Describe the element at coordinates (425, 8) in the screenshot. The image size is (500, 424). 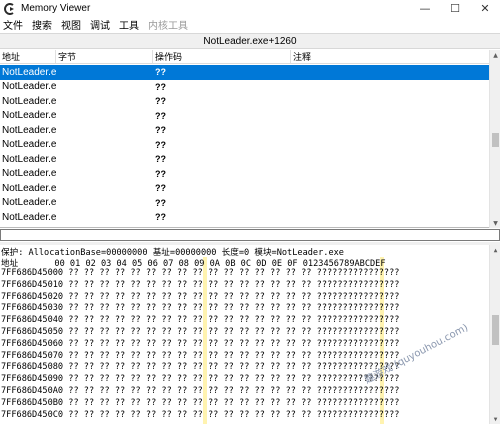
I see `minimize-button: —` at that location.